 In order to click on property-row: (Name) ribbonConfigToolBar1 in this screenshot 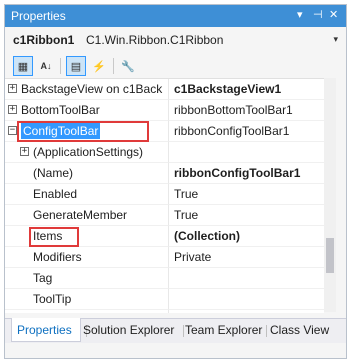, I will do `click(164, 173)`.